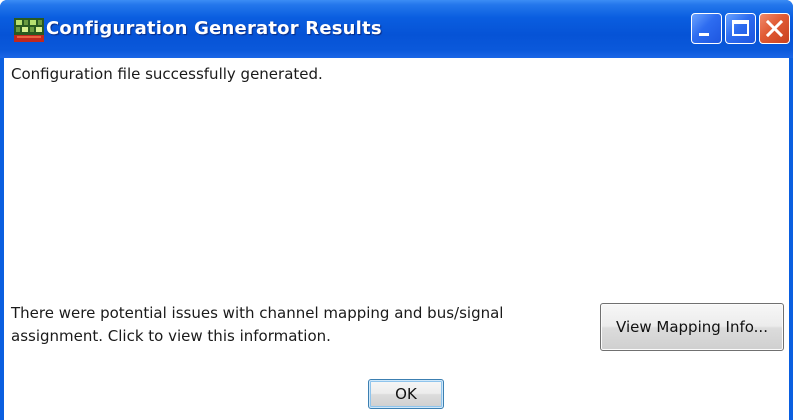 This screenshot has height=420, width=793. I want to click on minimize-icon, so click(704, 34).